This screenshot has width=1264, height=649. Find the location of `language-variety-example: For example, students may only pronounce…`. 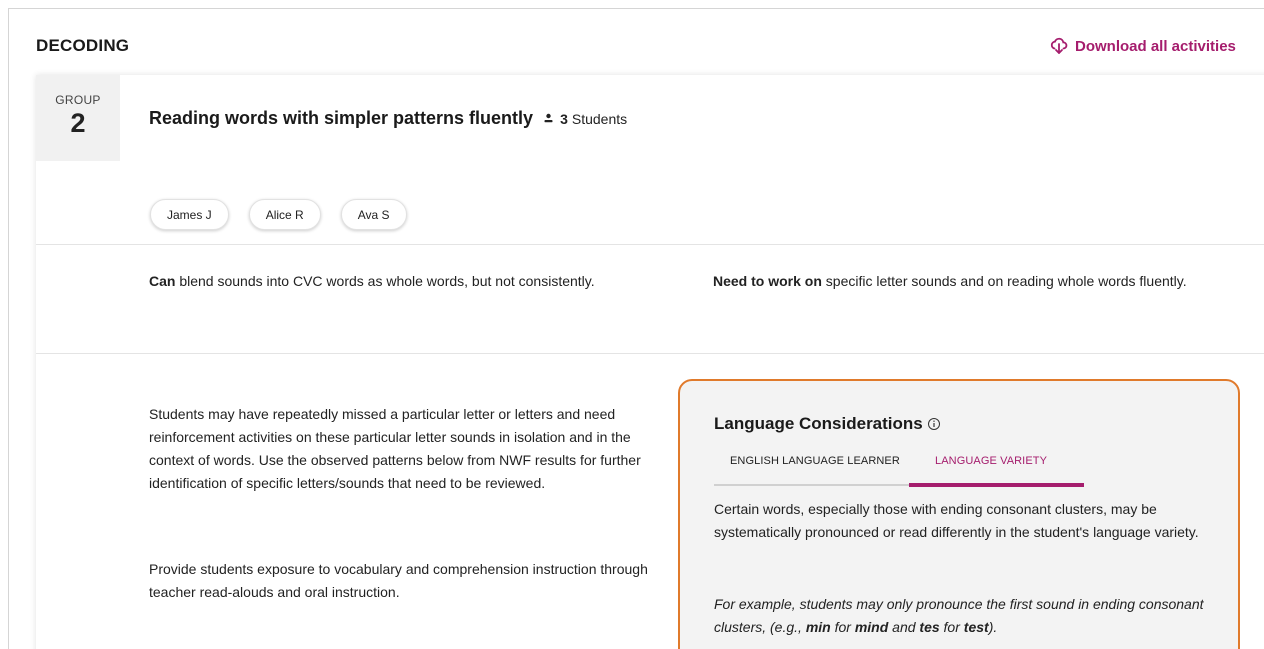

language-variety-example: For example, students may only pronounce… is located at coordinates (966, 616).